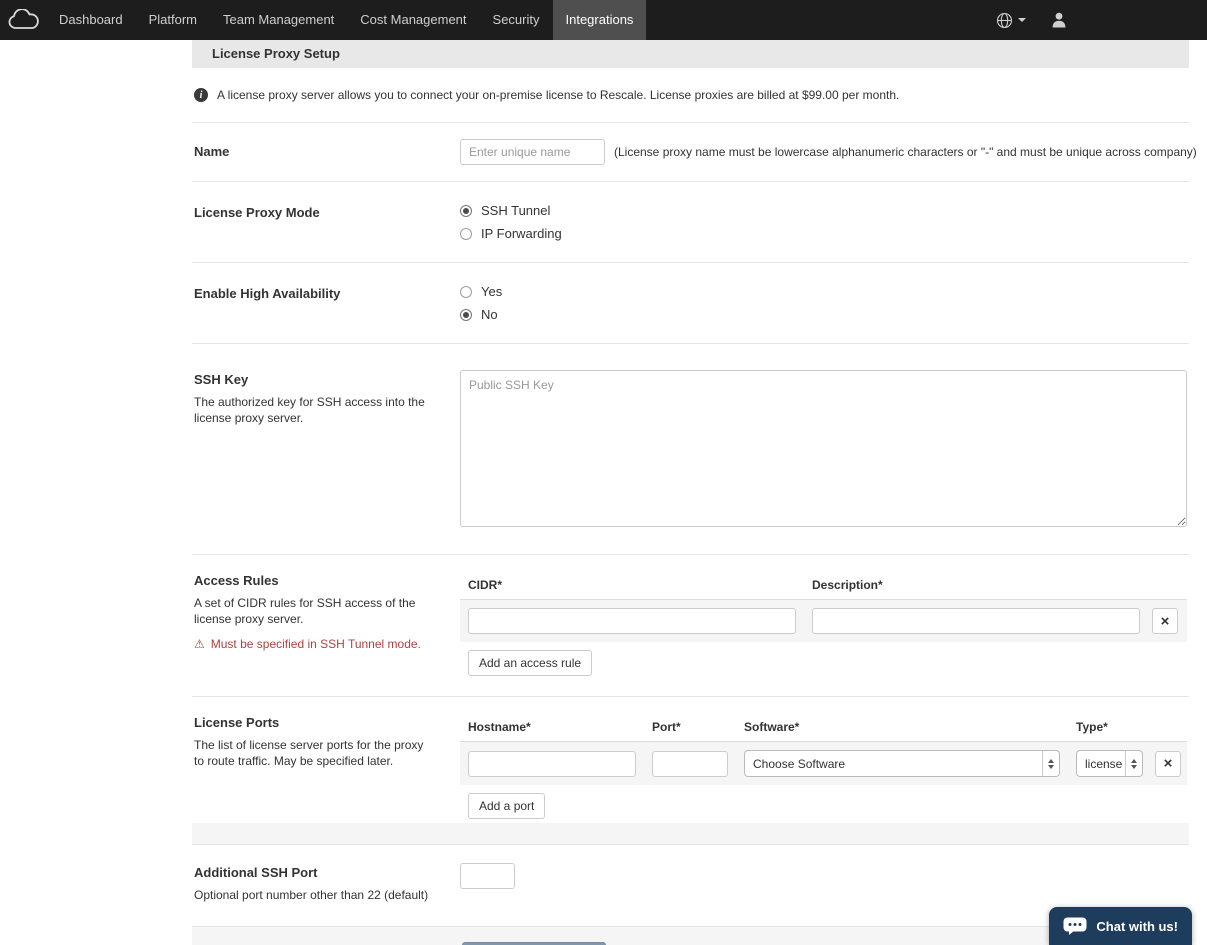 The width and height of the screenshot is (1207, 945). What do you see at coordinates (516, 20) in the screenshot?
I see `nav-security: Security` at bounding box center [516, 20].